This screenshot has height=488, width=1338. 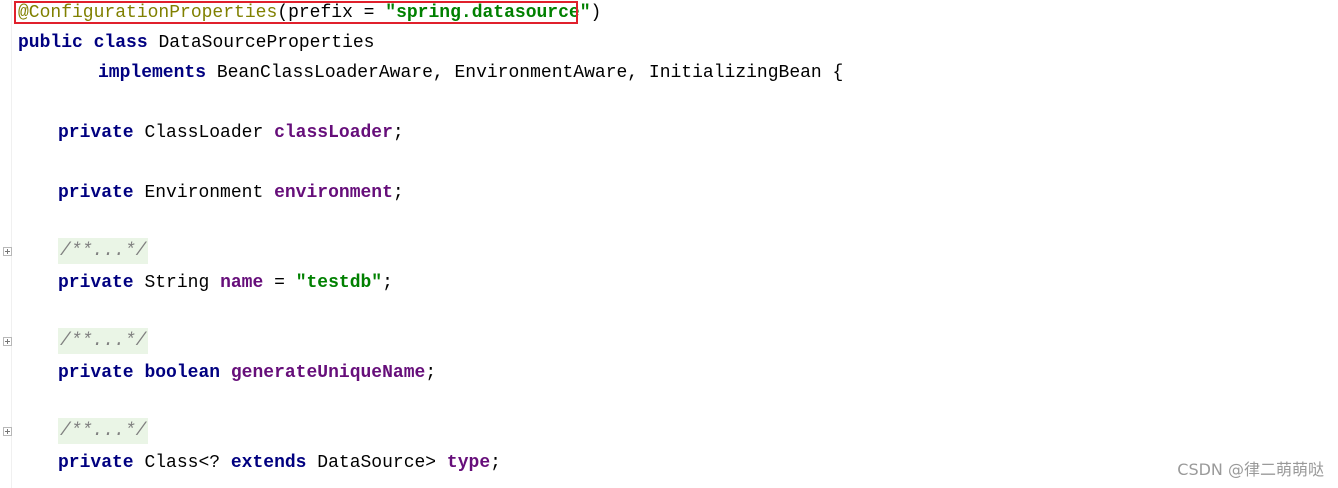 What do you see at coordinates (328, 373) in the screenshot?
I see `field-name: generateUniqueName` at bounding box center [328, 373].